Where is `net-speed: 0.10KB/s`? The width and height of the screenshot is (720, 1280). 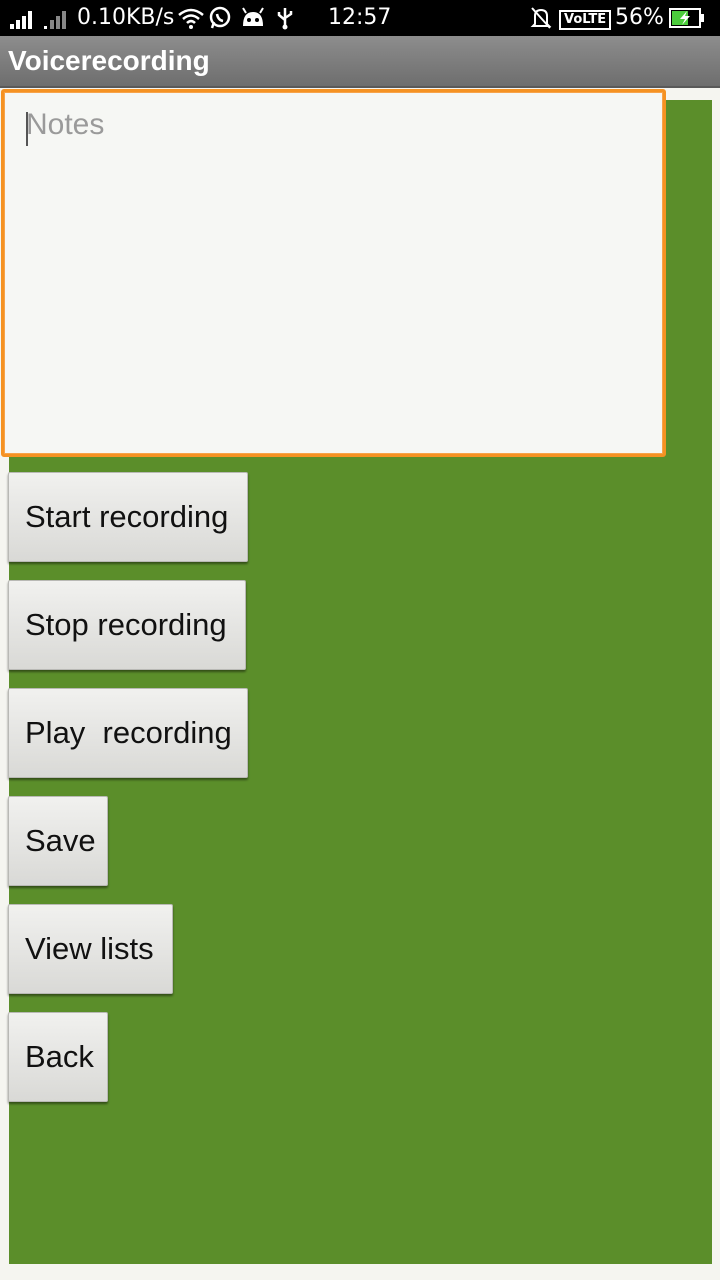 net-speed: 0.10KB/s is located at coordinates (126, 17).